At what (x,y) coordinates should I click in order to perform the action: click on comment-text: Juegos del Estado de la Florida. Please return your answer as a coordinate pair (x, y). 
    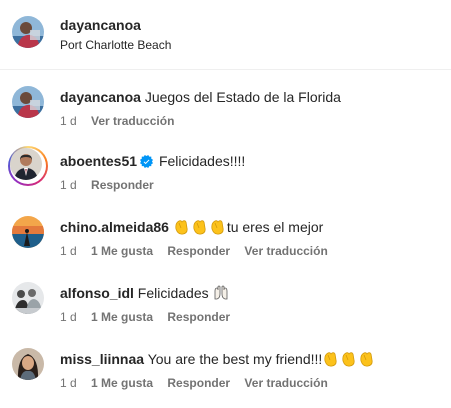
    Looking at the image, I should click on (242, 97).